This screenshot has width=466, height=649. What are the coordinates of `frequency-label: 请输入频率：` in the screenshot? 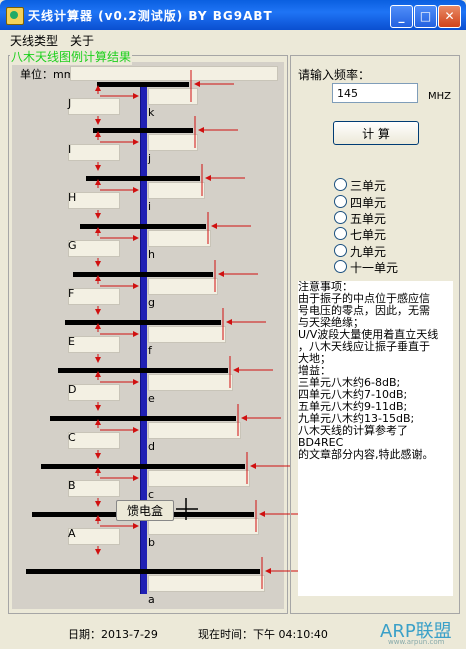 It's located at (334, 75).